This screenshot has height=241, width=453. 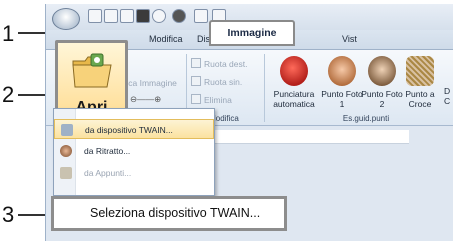 I want to click on ruota-dest-button: Ruota dest., so click(x=219, y=63).